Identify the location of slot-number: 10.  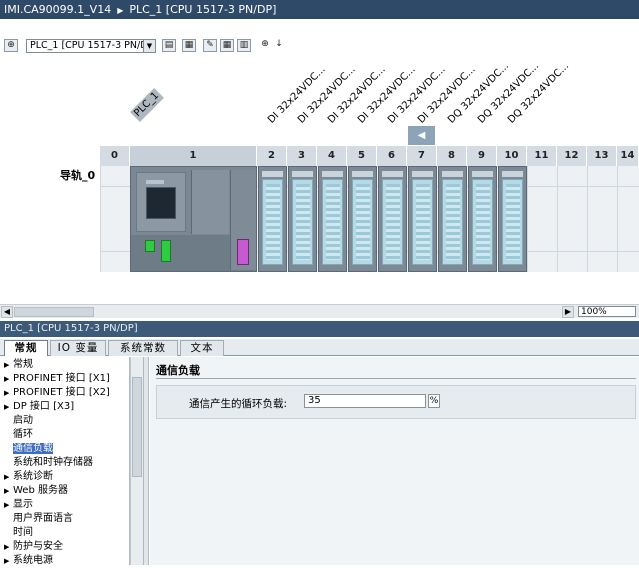
(512, 156).